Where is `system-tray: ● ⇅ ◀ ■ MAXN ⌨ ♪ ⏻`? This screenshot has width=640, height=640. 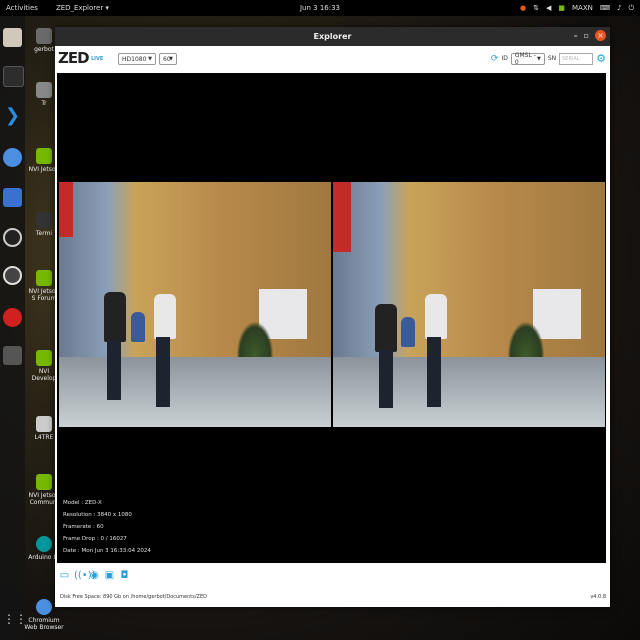 system-tray: ● ⇅ ◀ ■ MAXN ⌨ ♪ ⏻ is located at coordinates (577, 8).